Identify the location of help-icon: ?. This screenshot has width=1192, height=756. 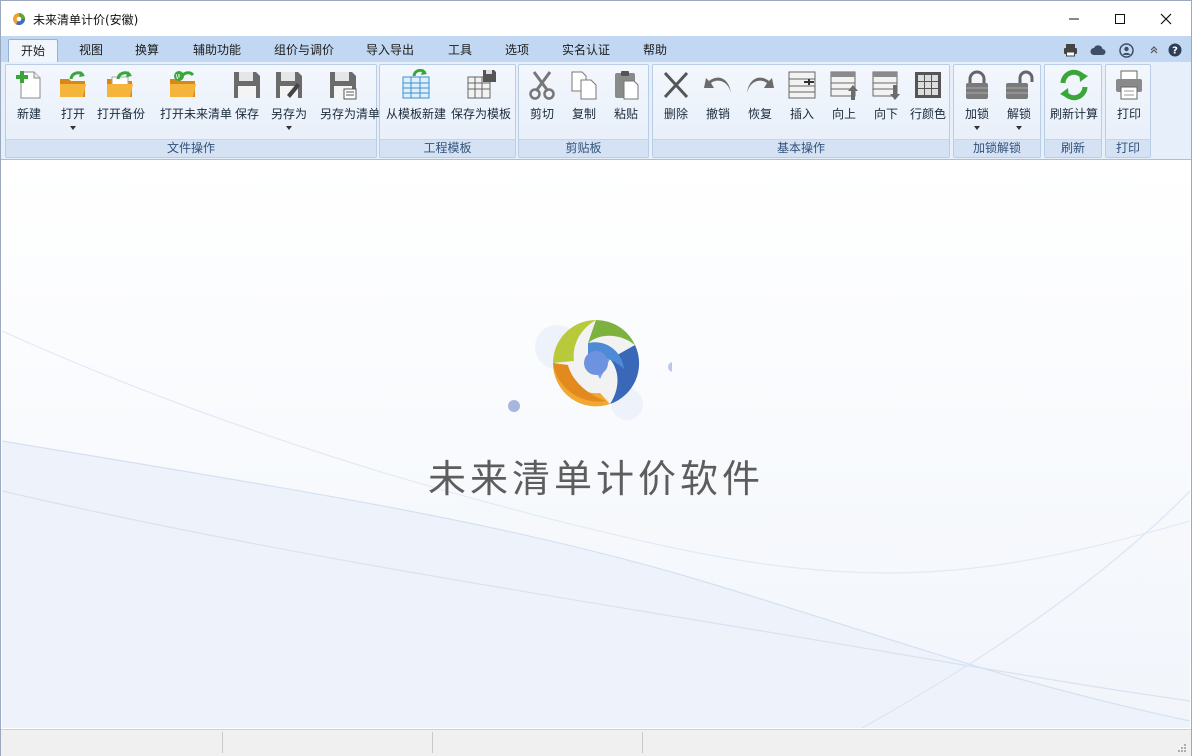
(1175, 50).